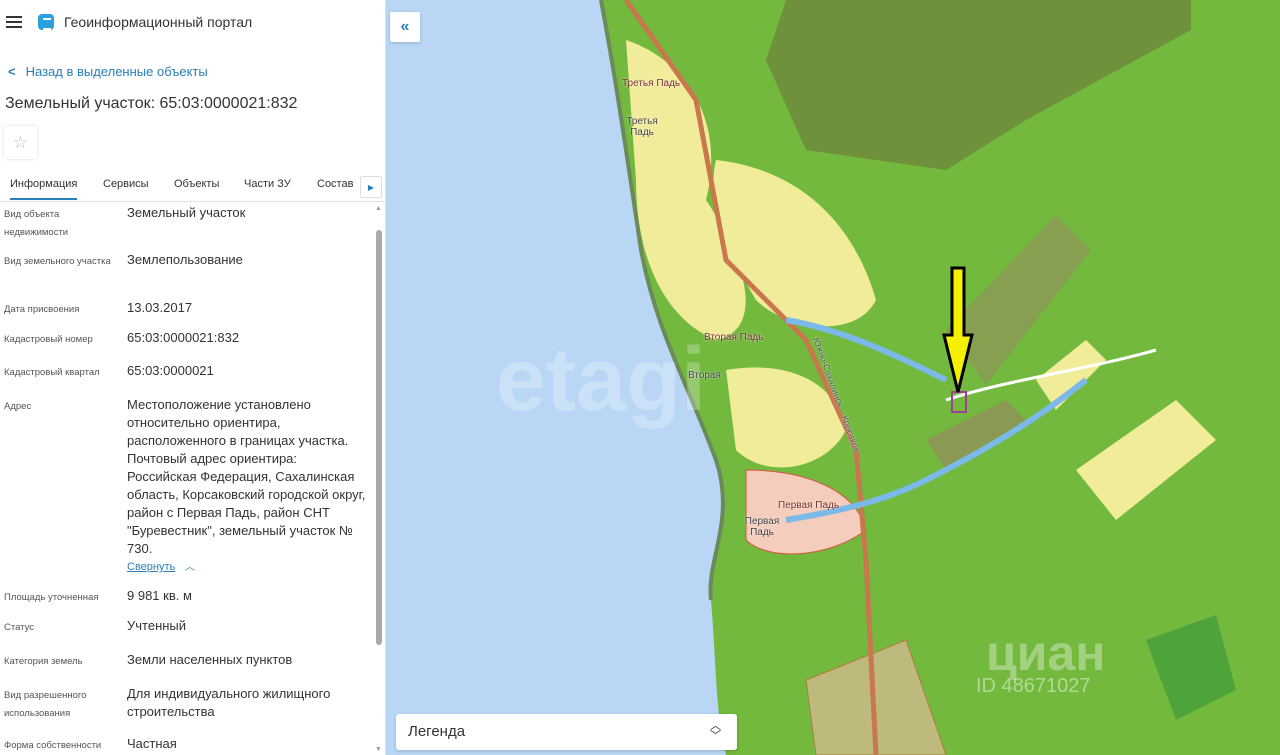 This screenshot has height=755, width=1280. Describe the element at coordinates (437, 731) in the screenshot. I see `legend-label: Легенда` at that location.